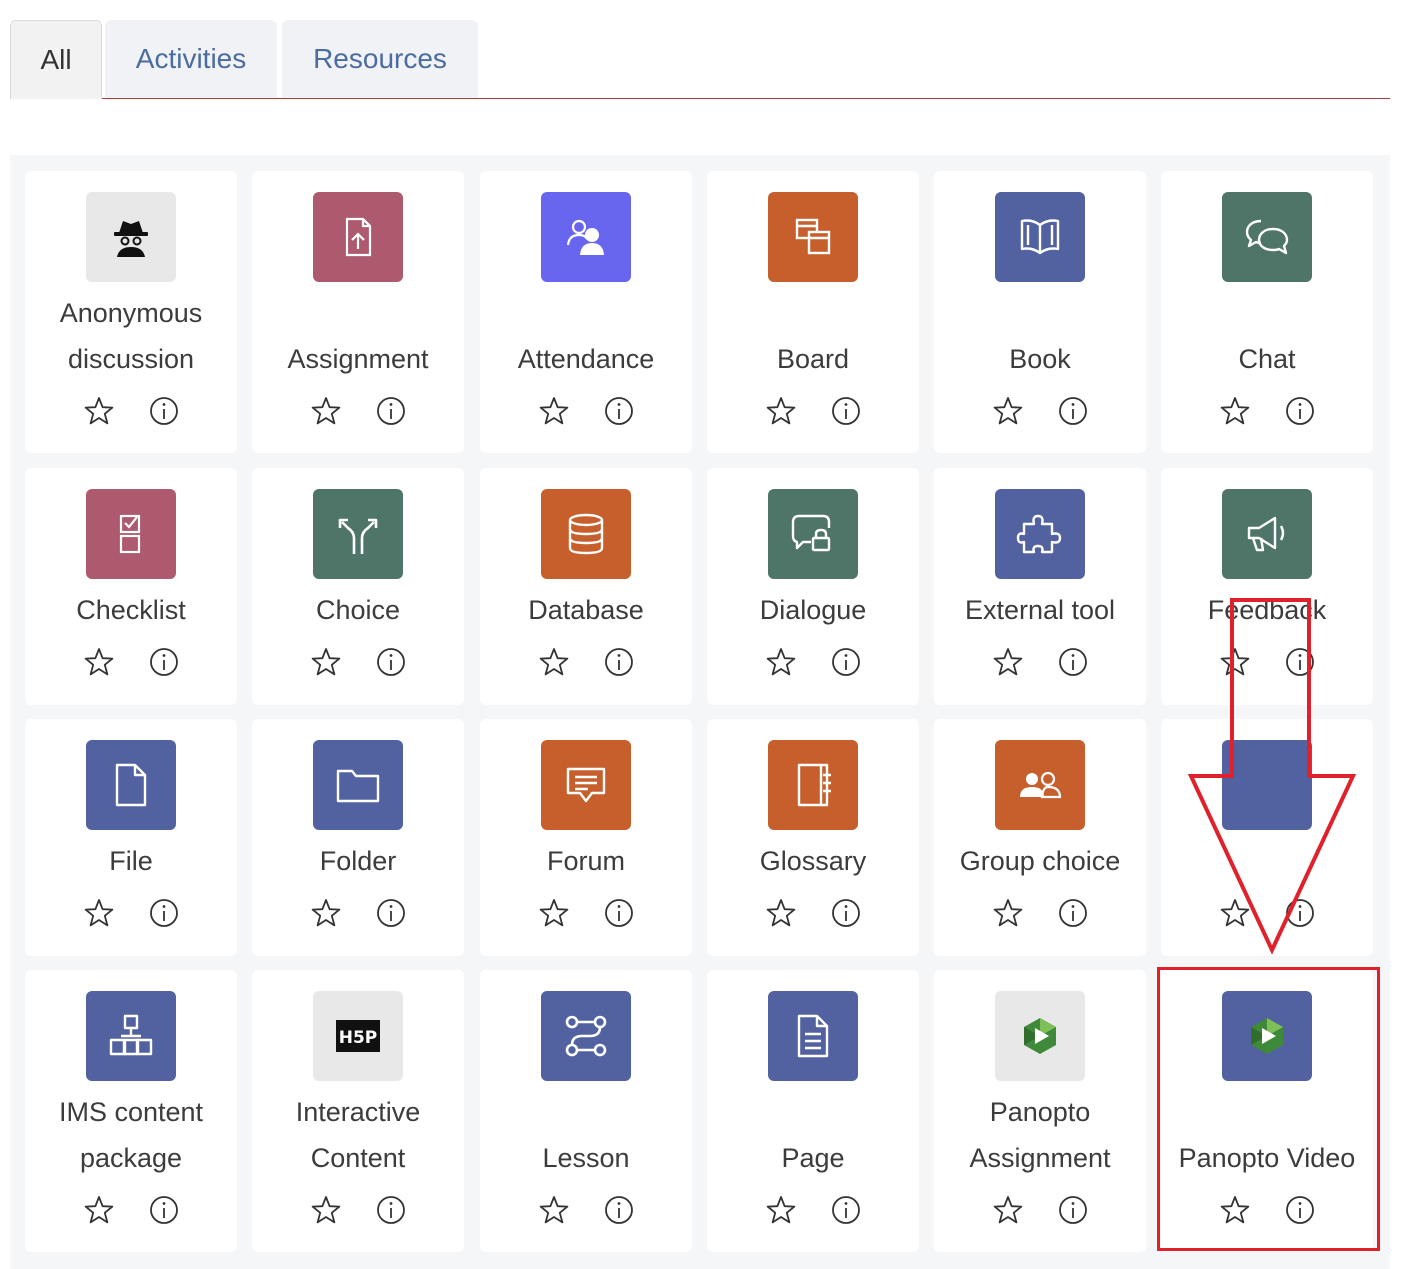 The height and width of the screenshot is (1269, 1402). What do you see at coordinates (1040, 610) in the screenshot?
I see `module-name: External tool` at bounding box center [1040, 610].